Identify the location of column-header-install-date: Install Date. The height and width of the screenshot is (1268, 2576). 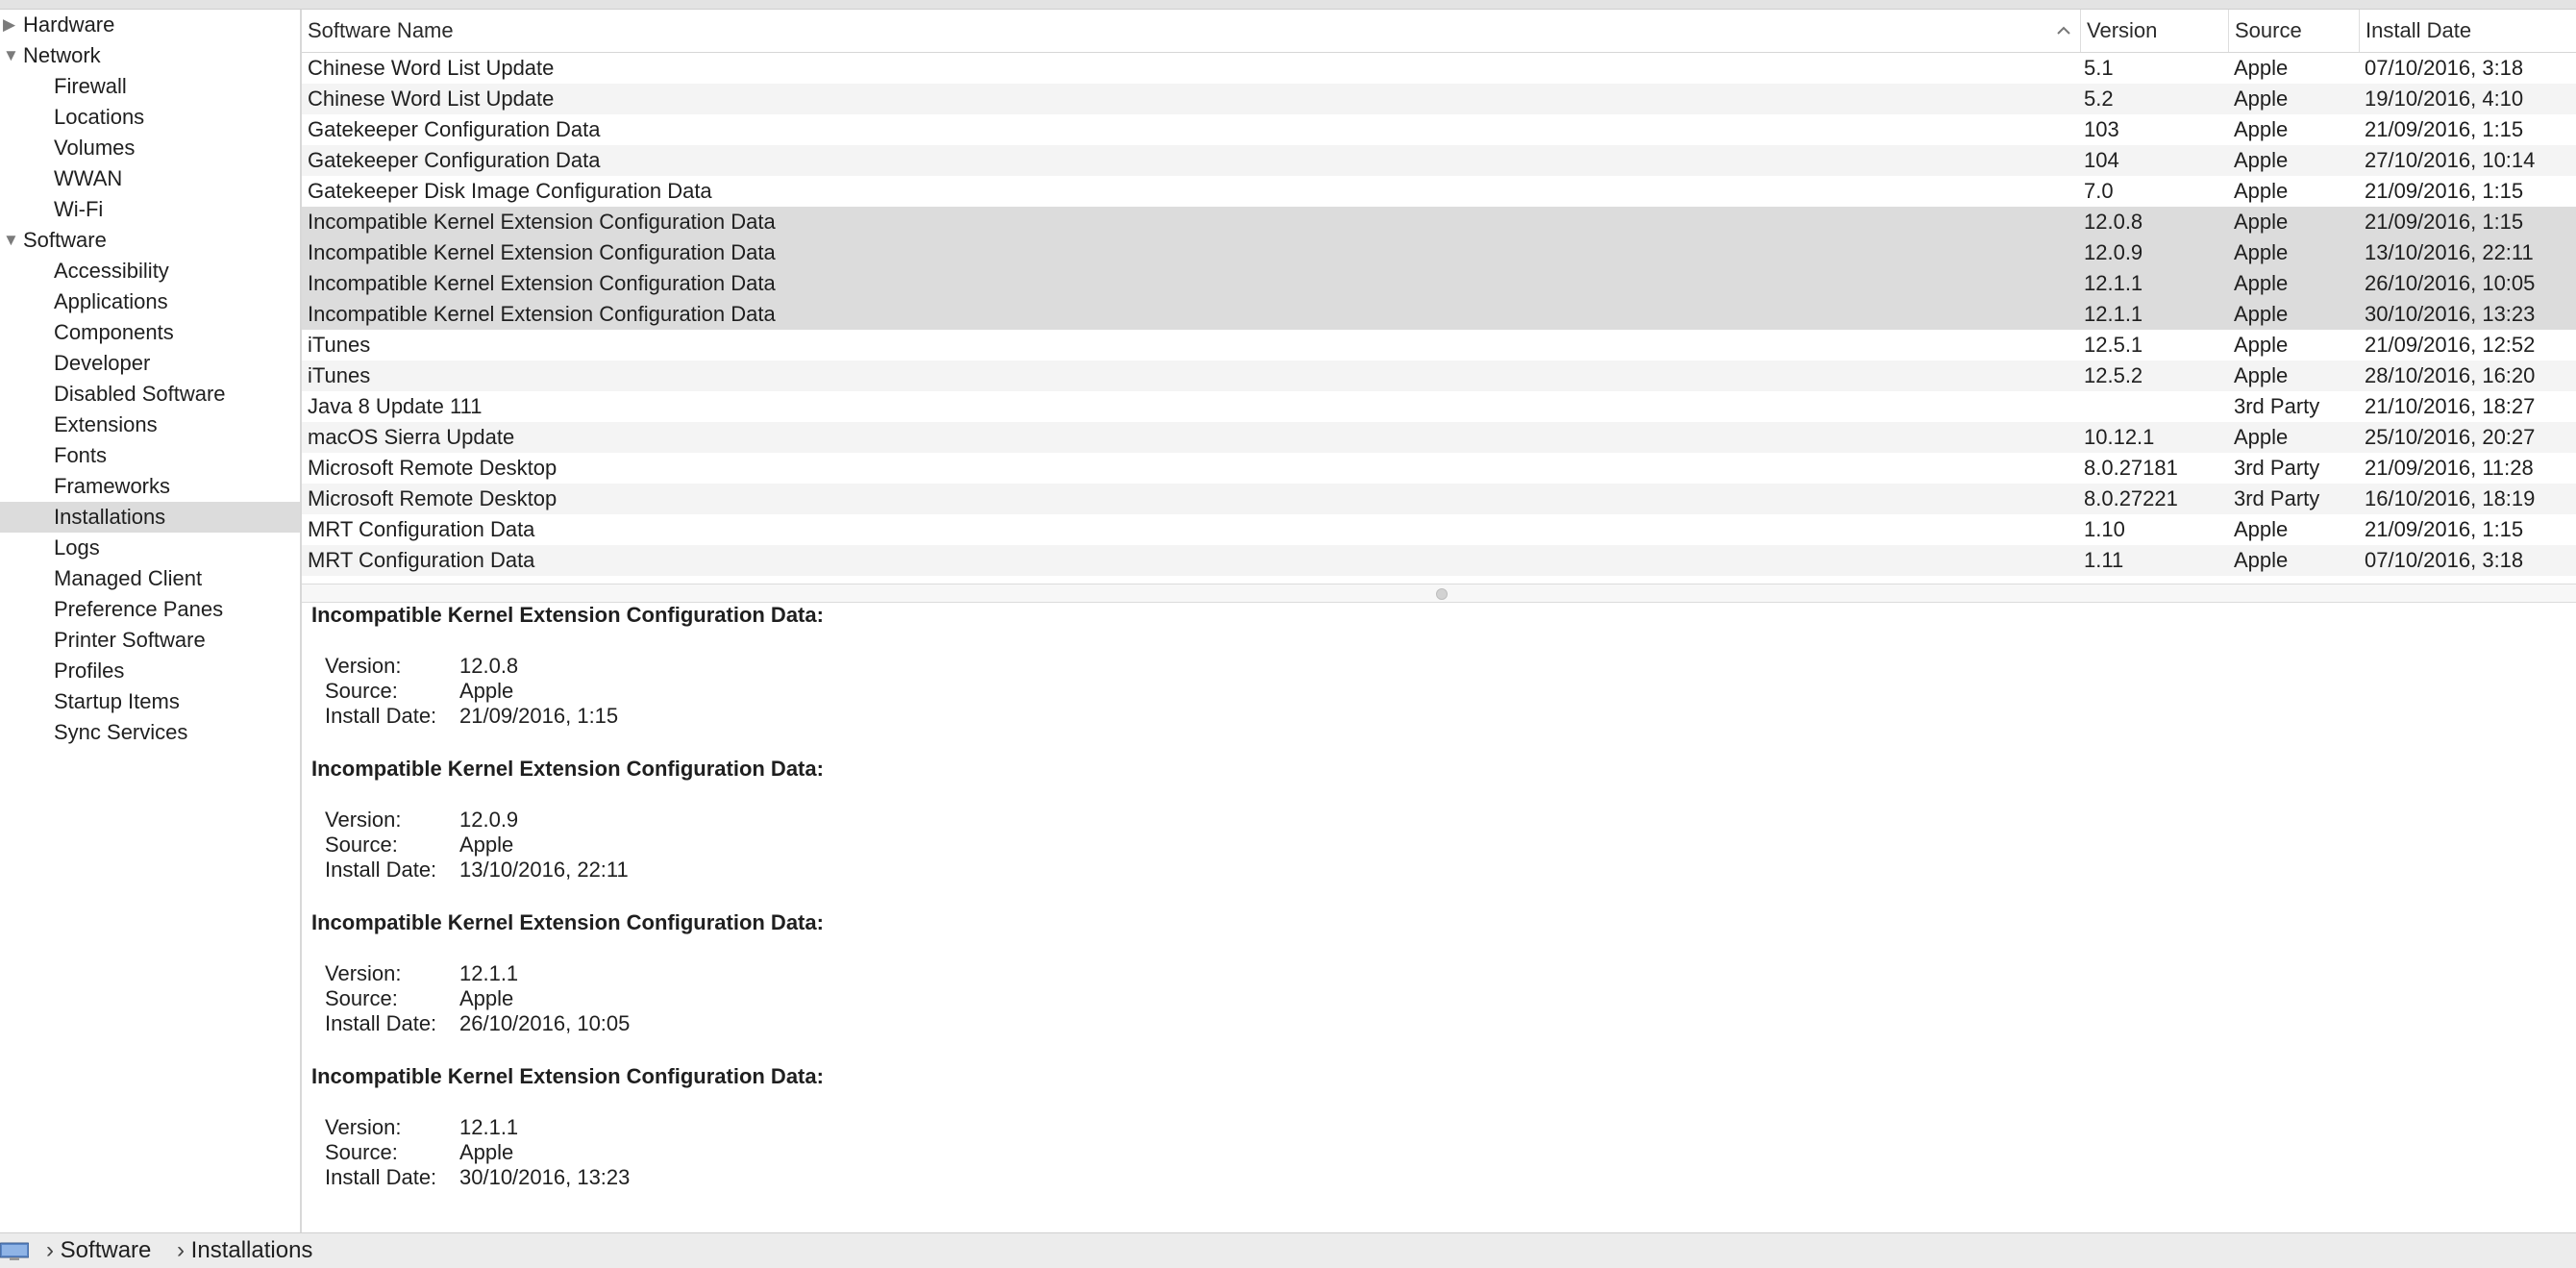
(2468, 31).